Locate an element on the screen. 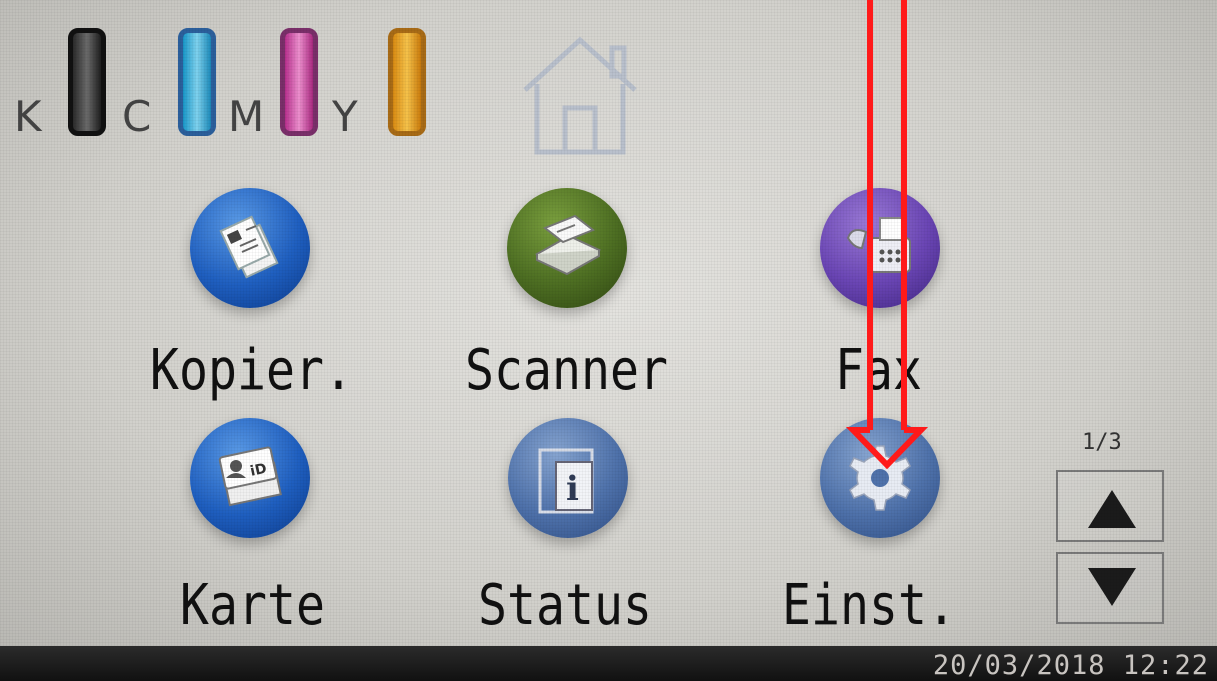  scroll-up-button is located at coordinates (1110, 506).